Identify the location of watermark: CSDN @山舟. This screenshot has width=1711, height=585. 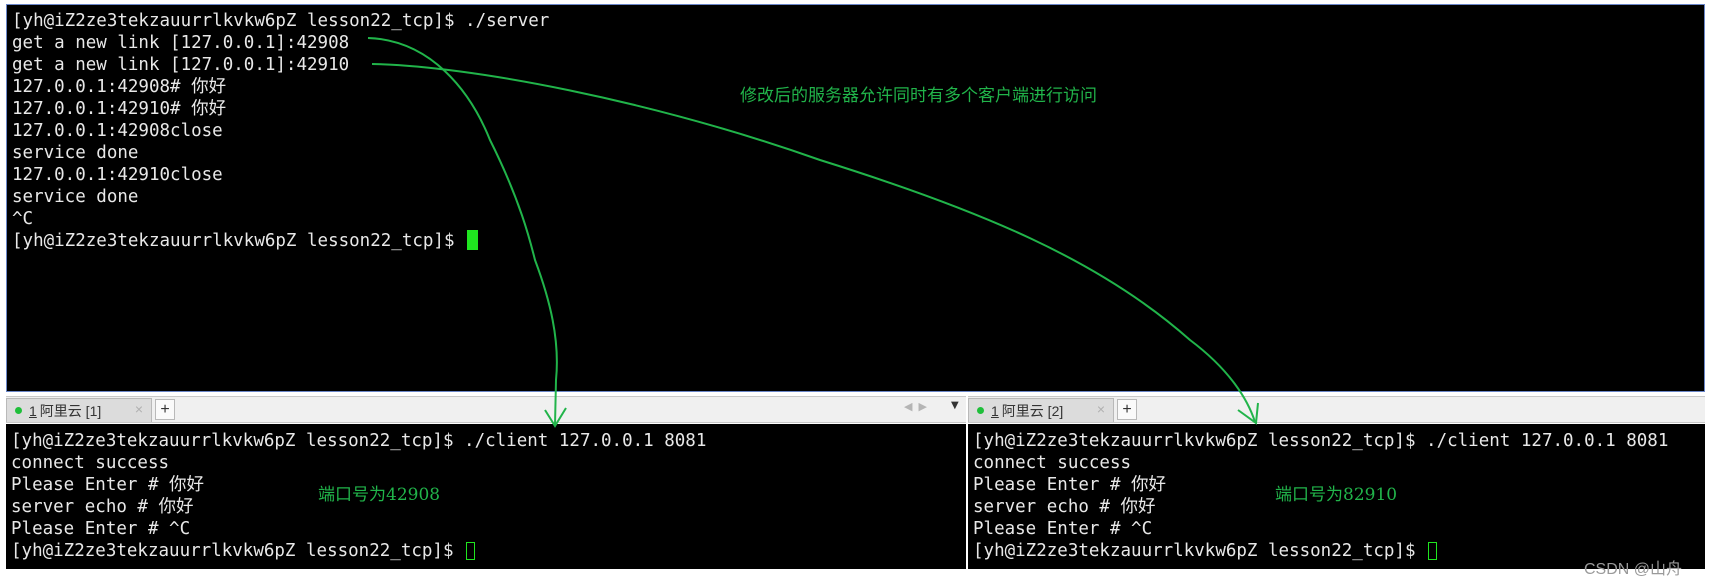
(1633, 569).